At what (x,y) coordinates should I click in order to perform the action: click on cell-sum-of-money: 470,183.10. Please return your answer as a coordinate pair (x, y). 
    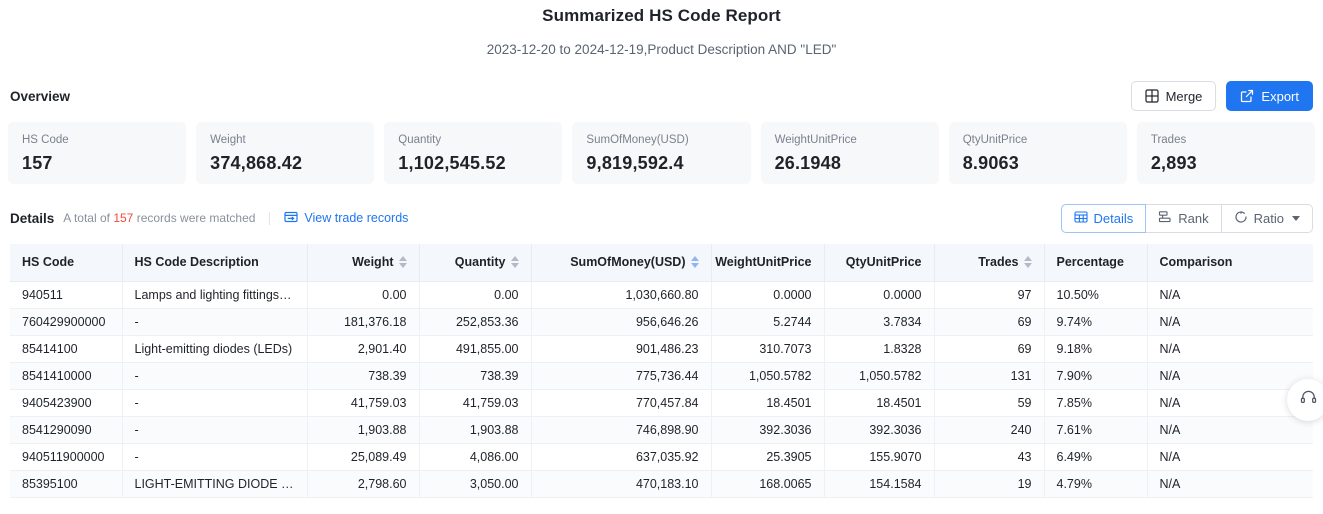
    Looking at the image, I should click on (621, 484).